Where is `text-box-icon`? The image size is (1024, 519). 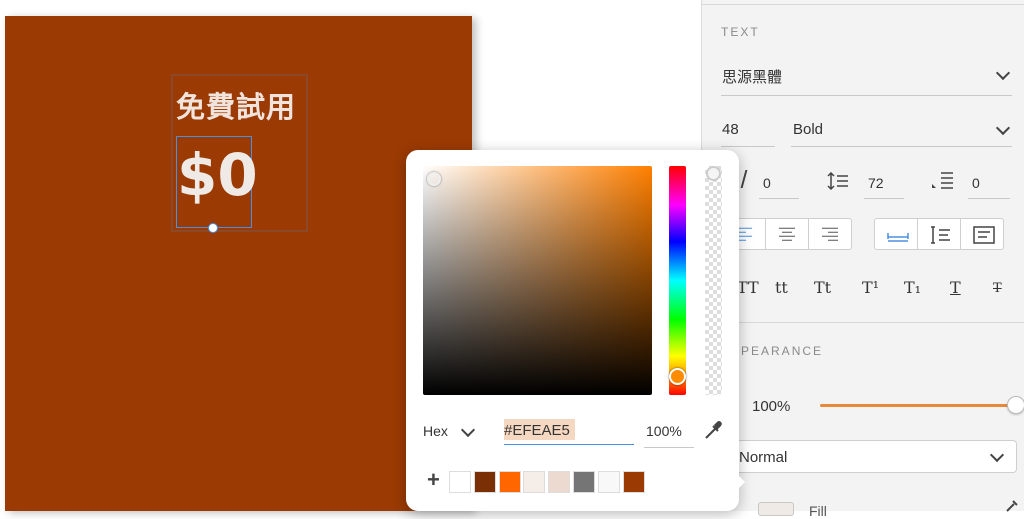
text-box-icon is located at coordinates (984, 235).